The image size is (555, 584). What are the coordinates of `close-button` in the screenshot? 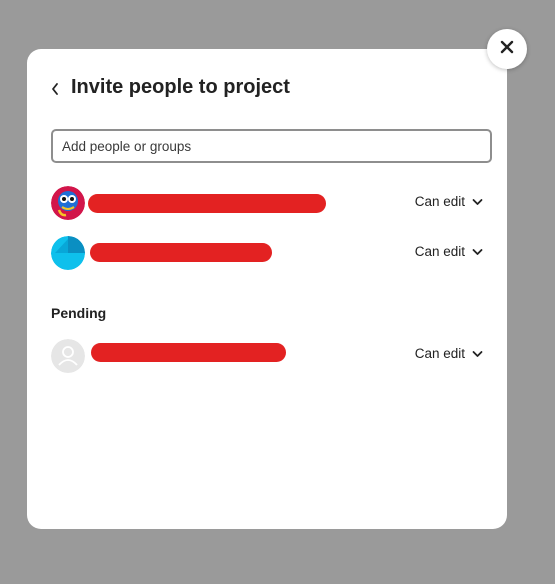 It's located at (507, 49).